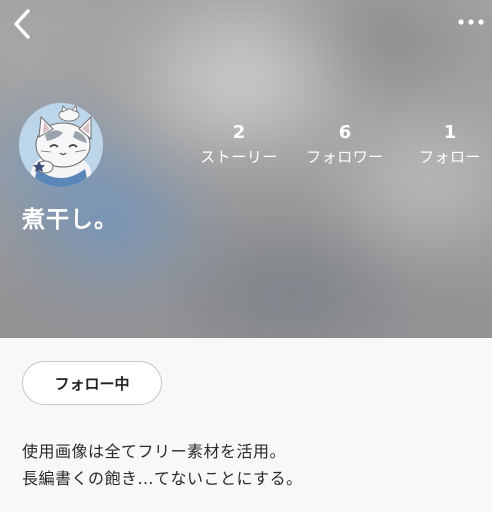 The width and height of the screenshot is (492, 512). Describe the element at coordinates (162, 465) in the screenshot. I see `profile-bio: 使用画像は全てフリー素材を活用。 長編書くの飽き…てないことにする。` at that location.